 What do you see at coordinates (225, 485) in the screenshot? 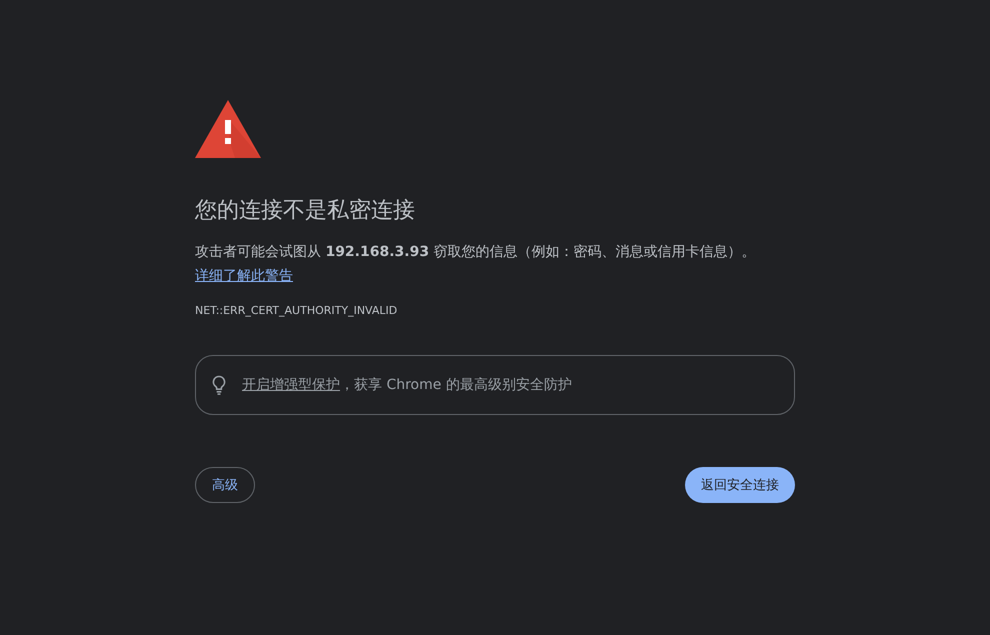
I see `advanced-button: 高级` at bounding box center [225, 485].